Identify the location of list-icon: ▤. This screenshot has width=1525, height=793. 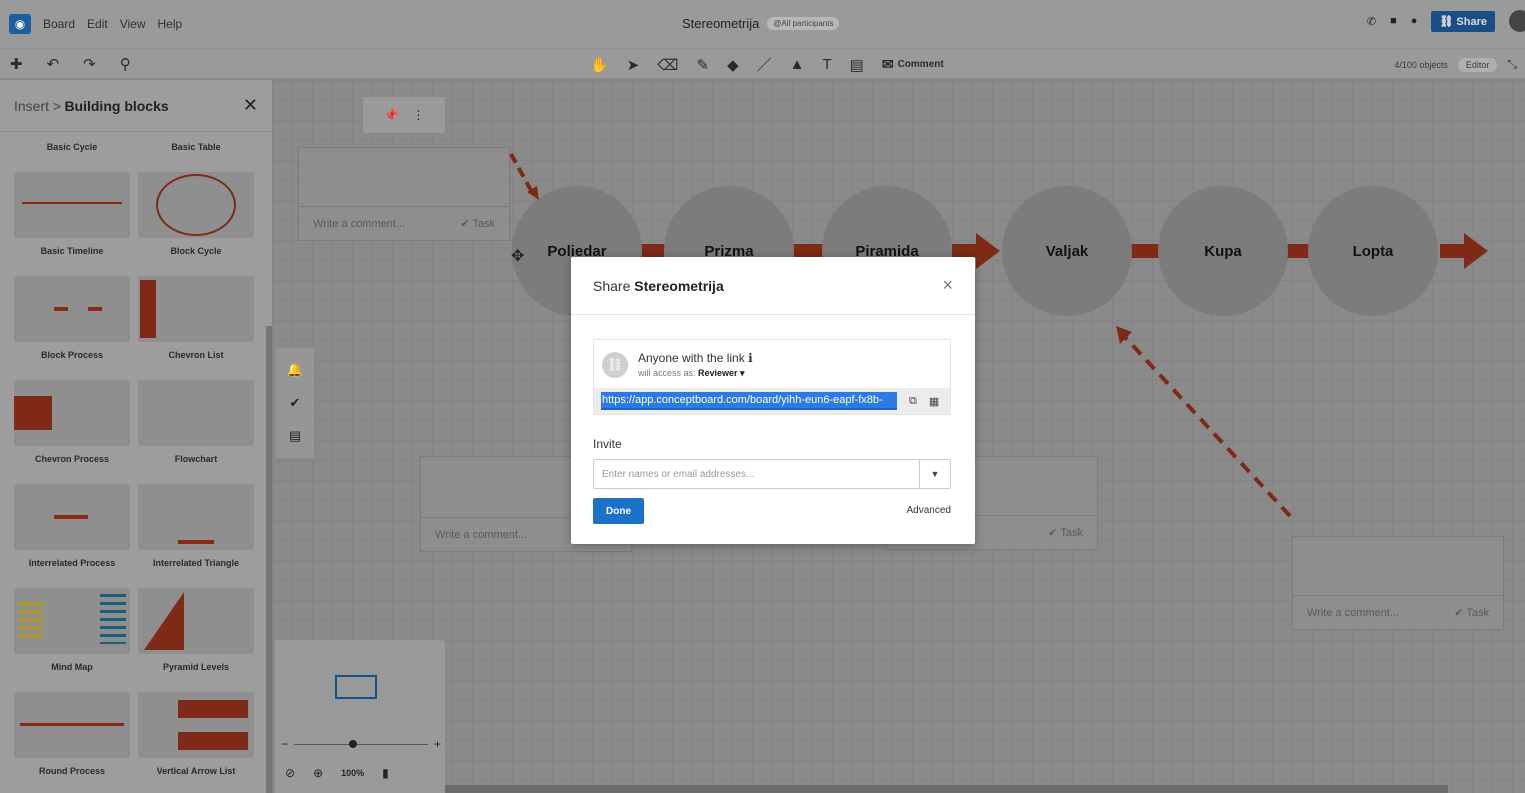
(295, 436).